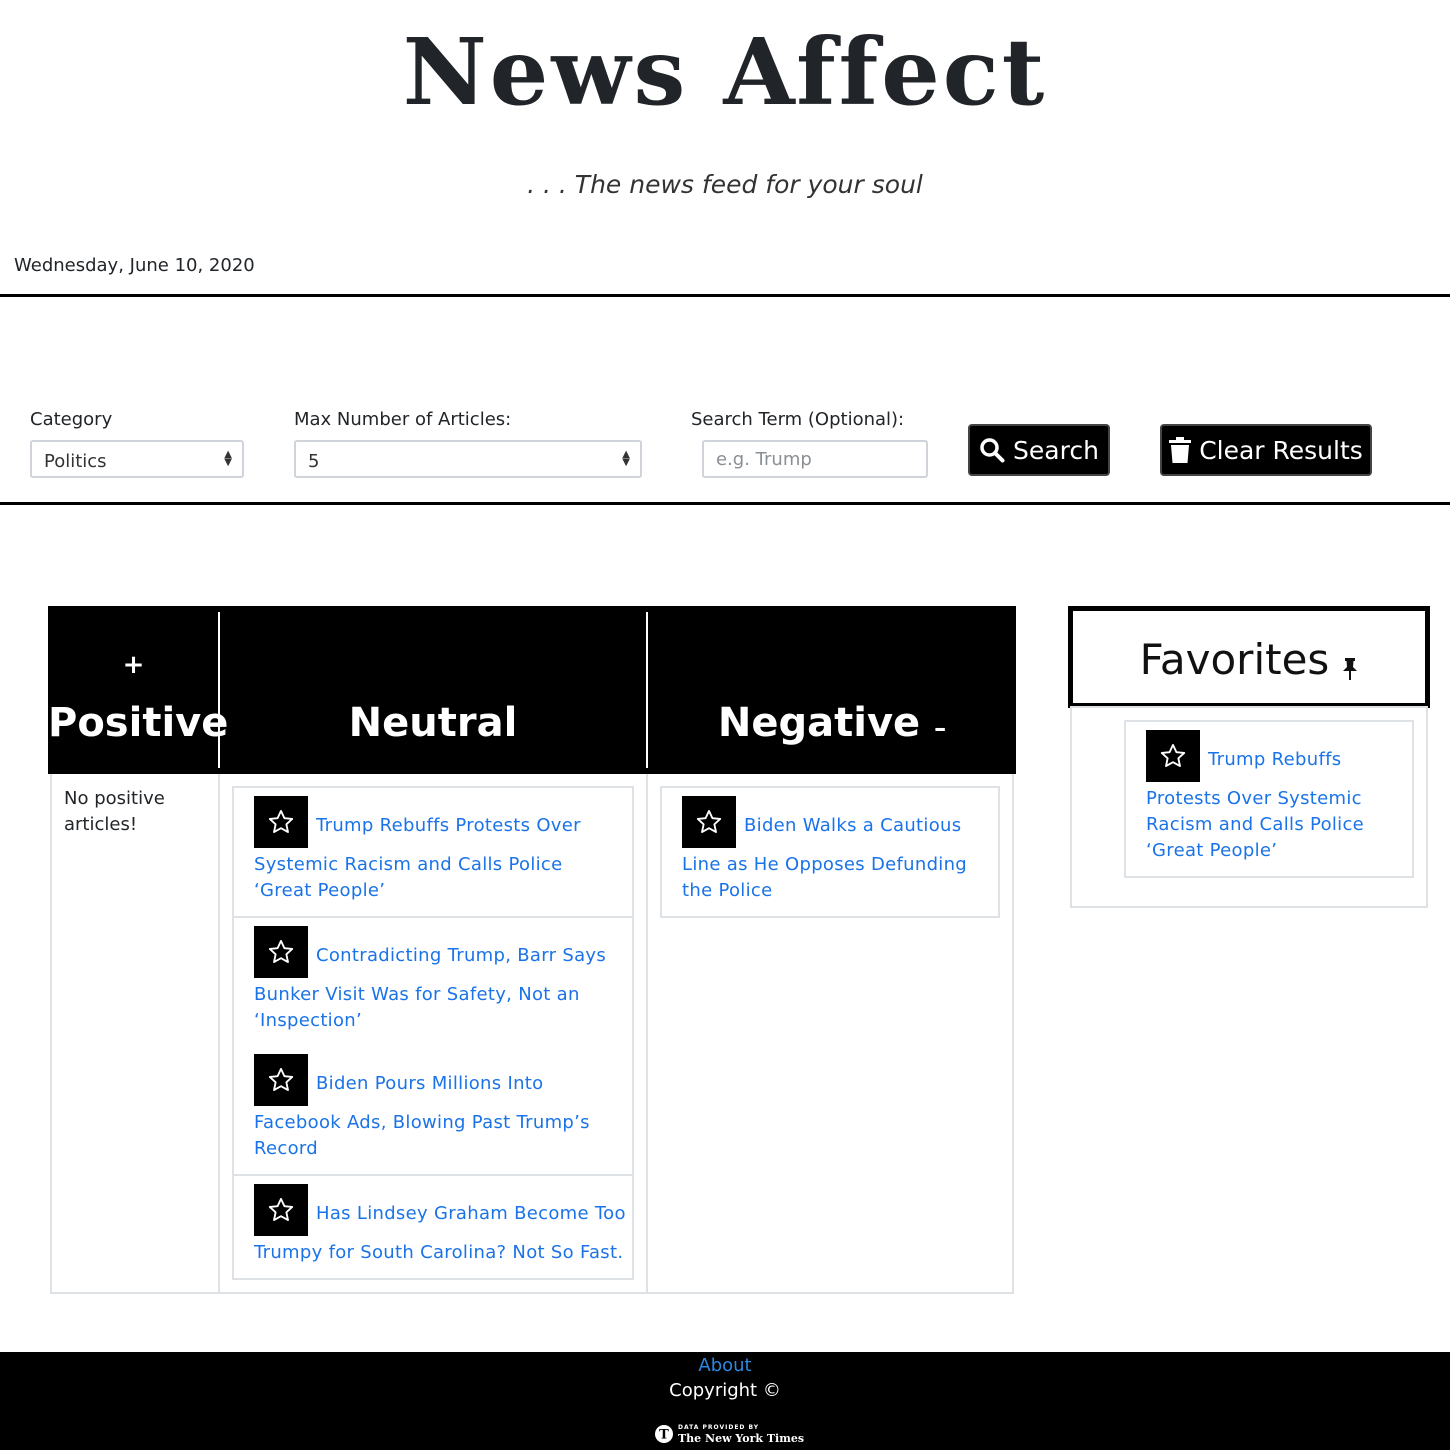 Image resolution: width=1450 pixels, height=1450 pixels. I want to click on clear-results-button: Clear Results, so click(1266, 450).